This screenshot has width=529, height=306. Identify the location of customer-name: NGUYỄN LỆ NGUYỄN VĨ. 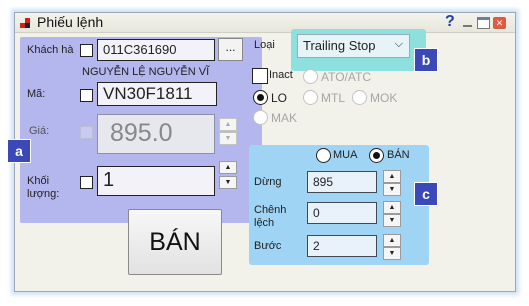
(146, 72).